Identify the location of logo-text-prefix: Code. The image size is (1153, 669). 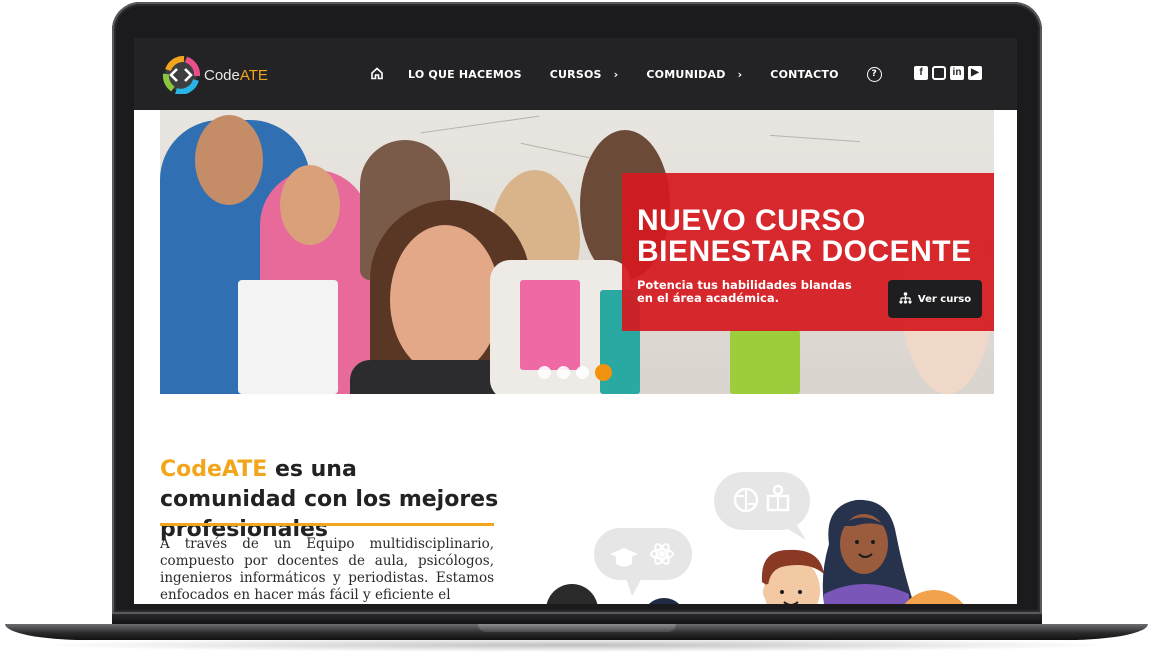
(222, 75).